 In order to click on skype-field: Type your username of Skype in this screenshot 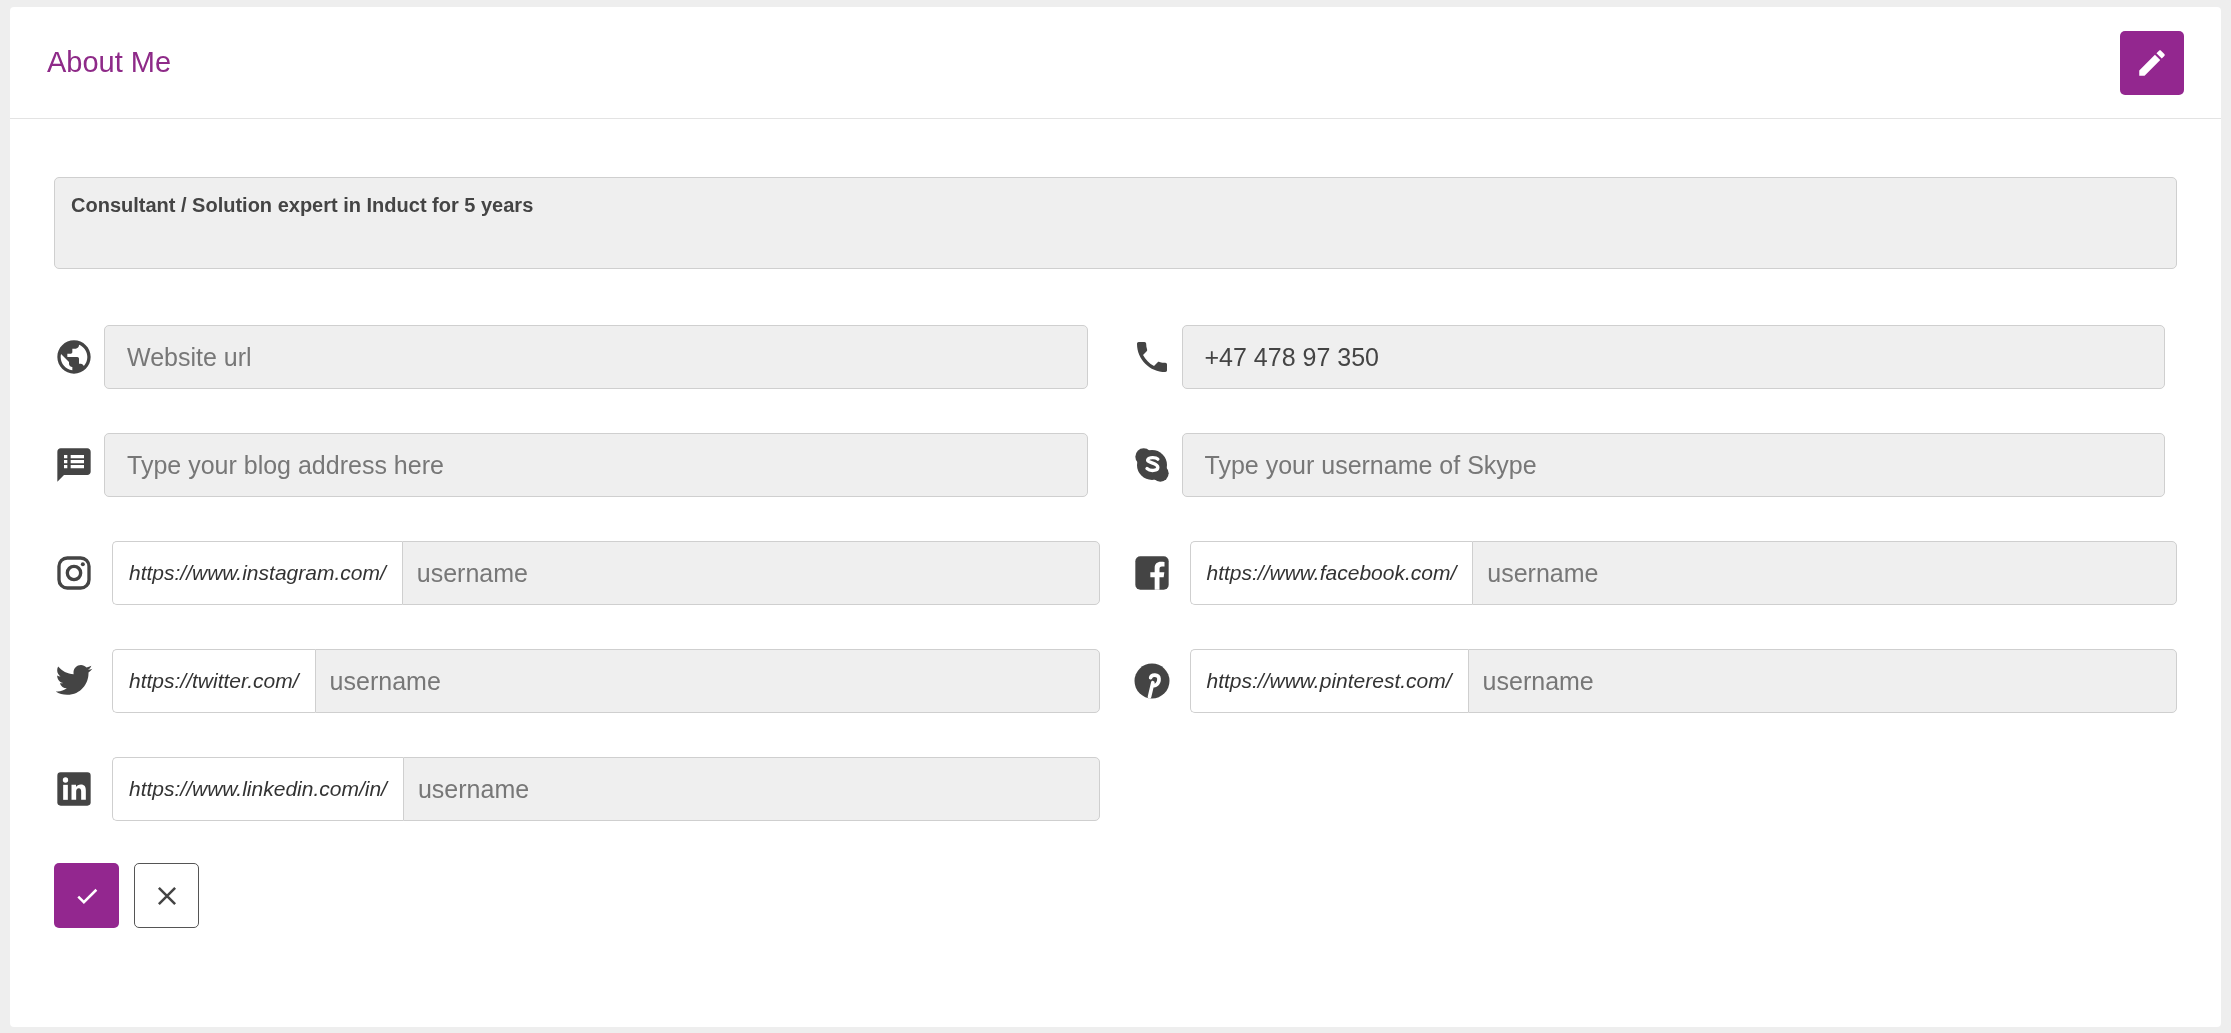, I will do `click(1673, 465)`.